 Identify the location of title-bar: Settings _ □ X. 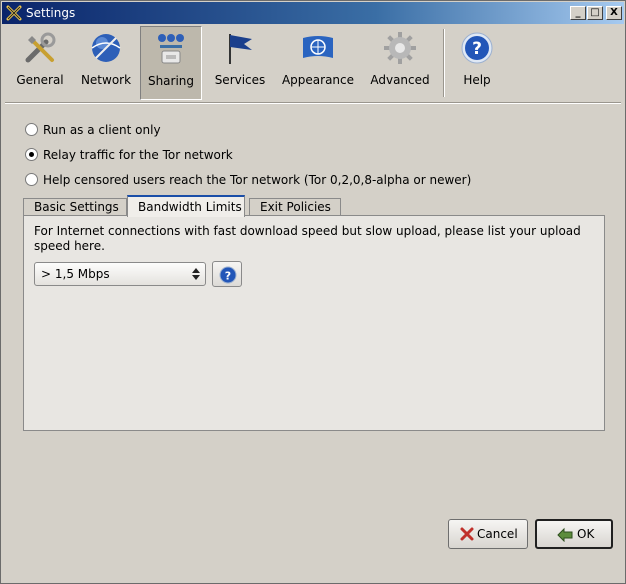
(313, 13).